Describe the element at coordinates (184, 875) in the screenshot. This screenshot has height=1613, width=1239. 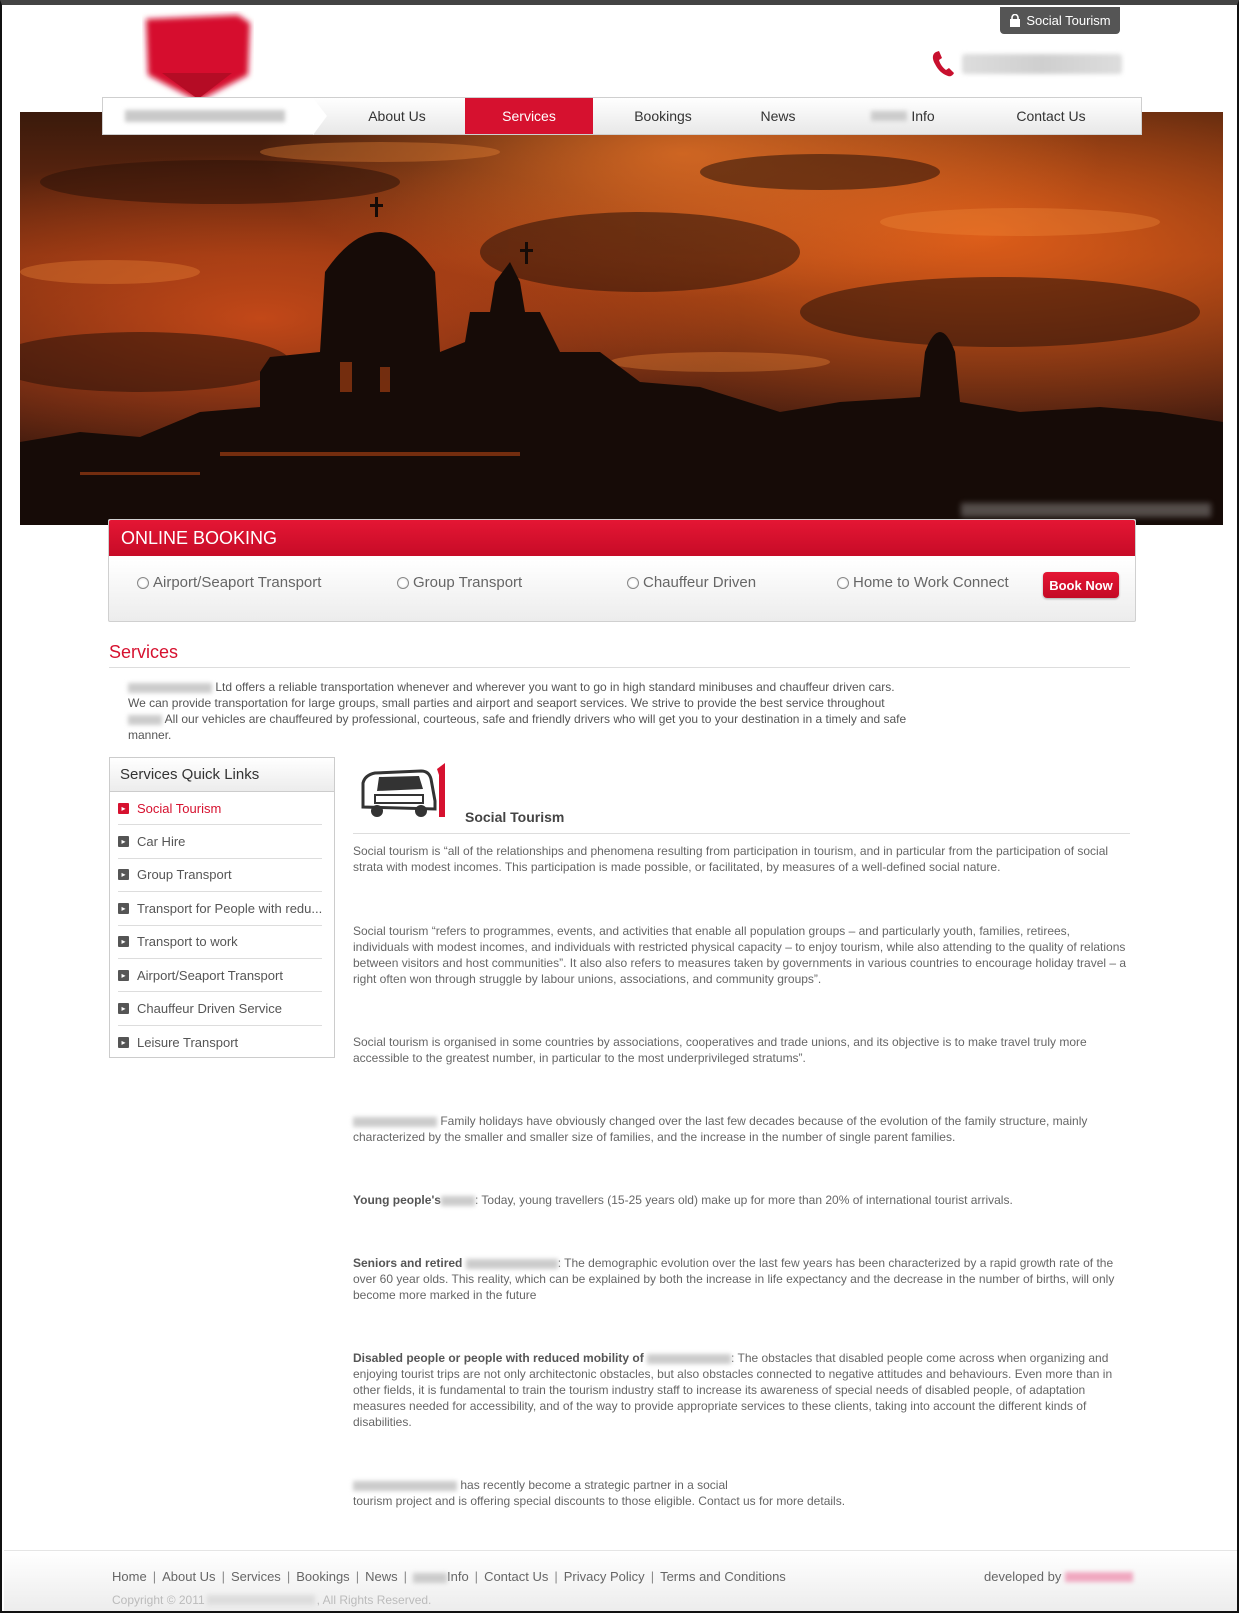
I see `quick-link-label: Group Transport` at that location.